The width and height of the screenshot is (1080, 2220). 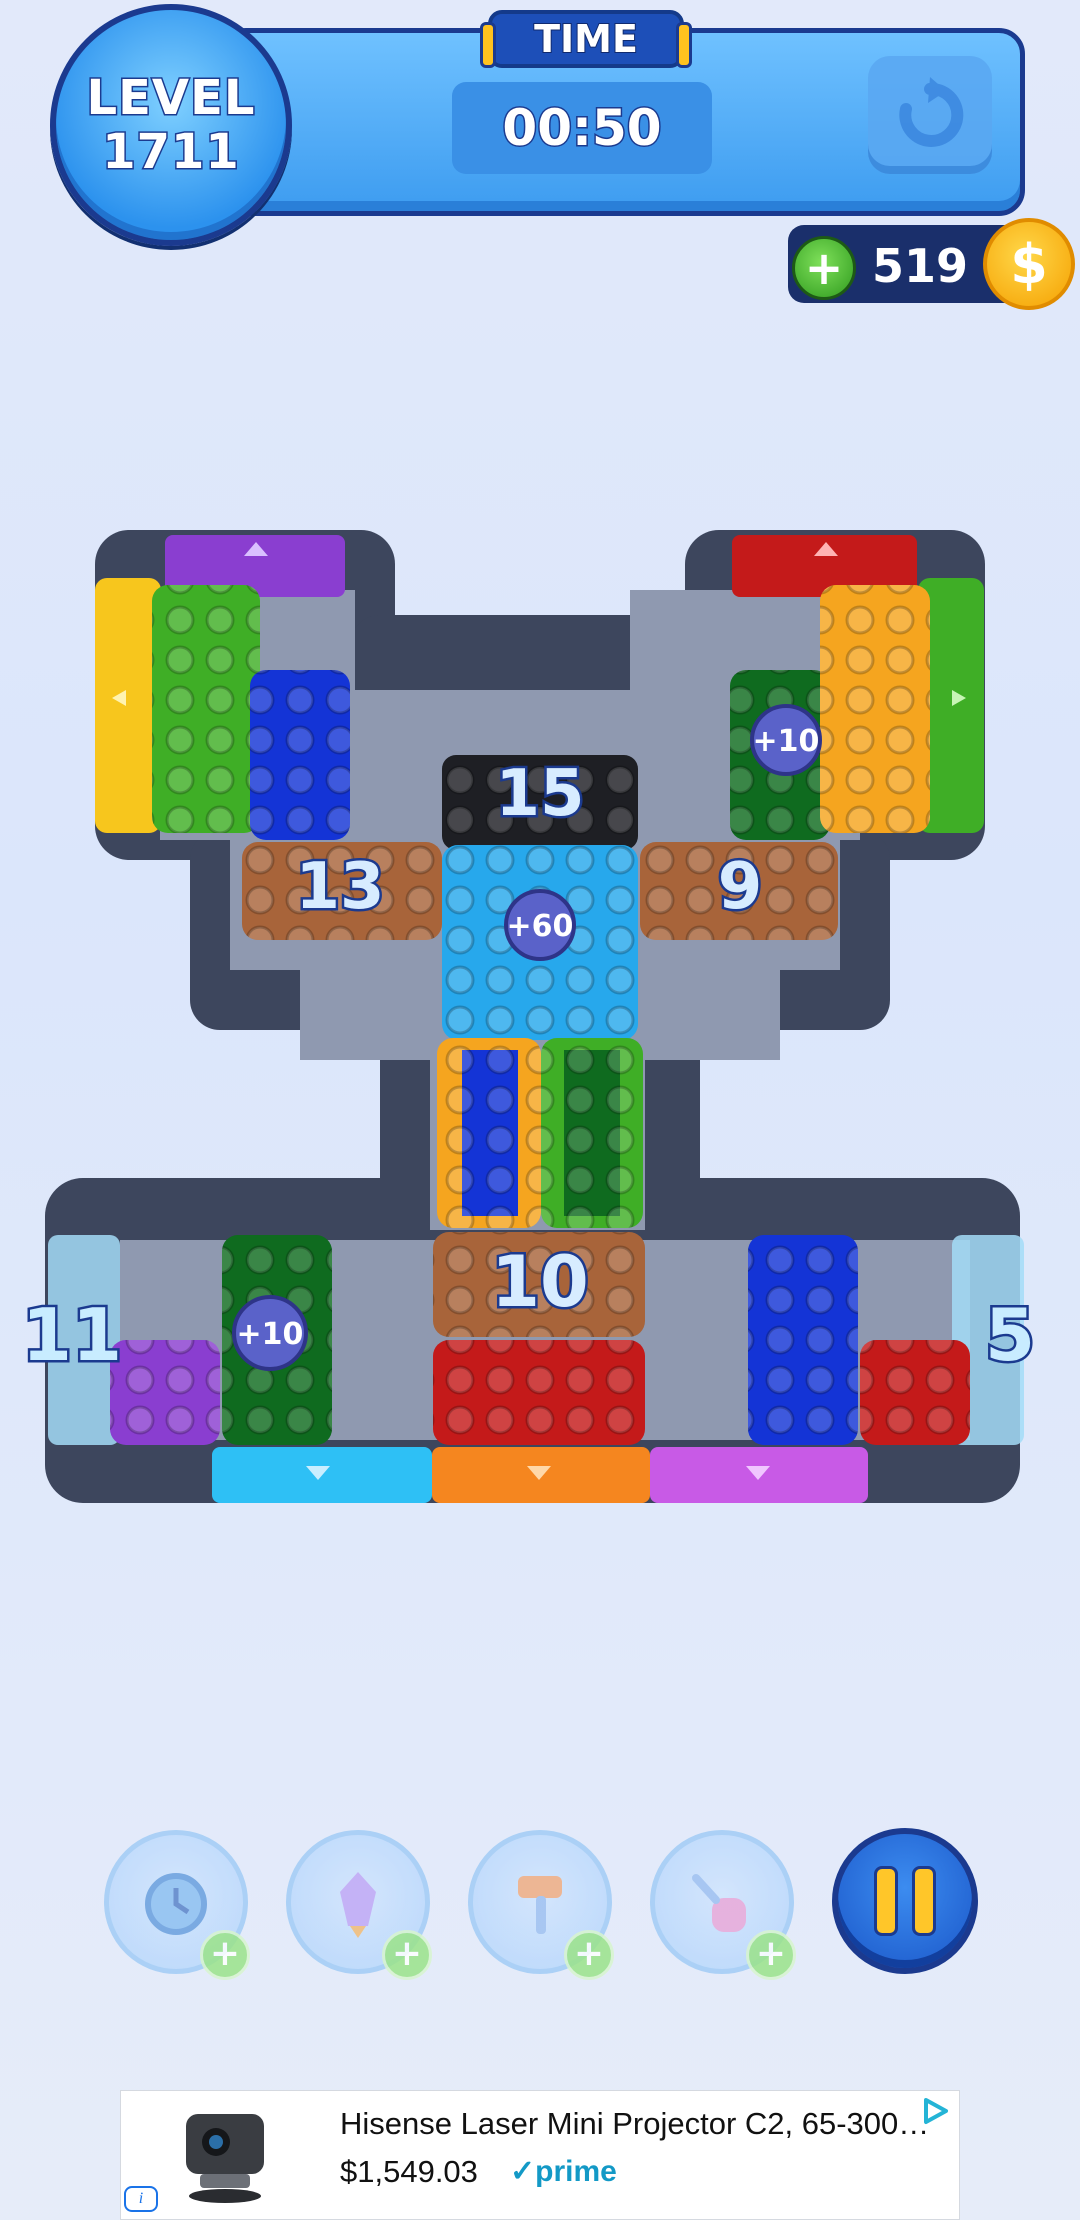 What do you see at coordinates (72, 1335) in the screenshot?
I see `exit-counter-left: 11` at bounding box center [72, 1335].